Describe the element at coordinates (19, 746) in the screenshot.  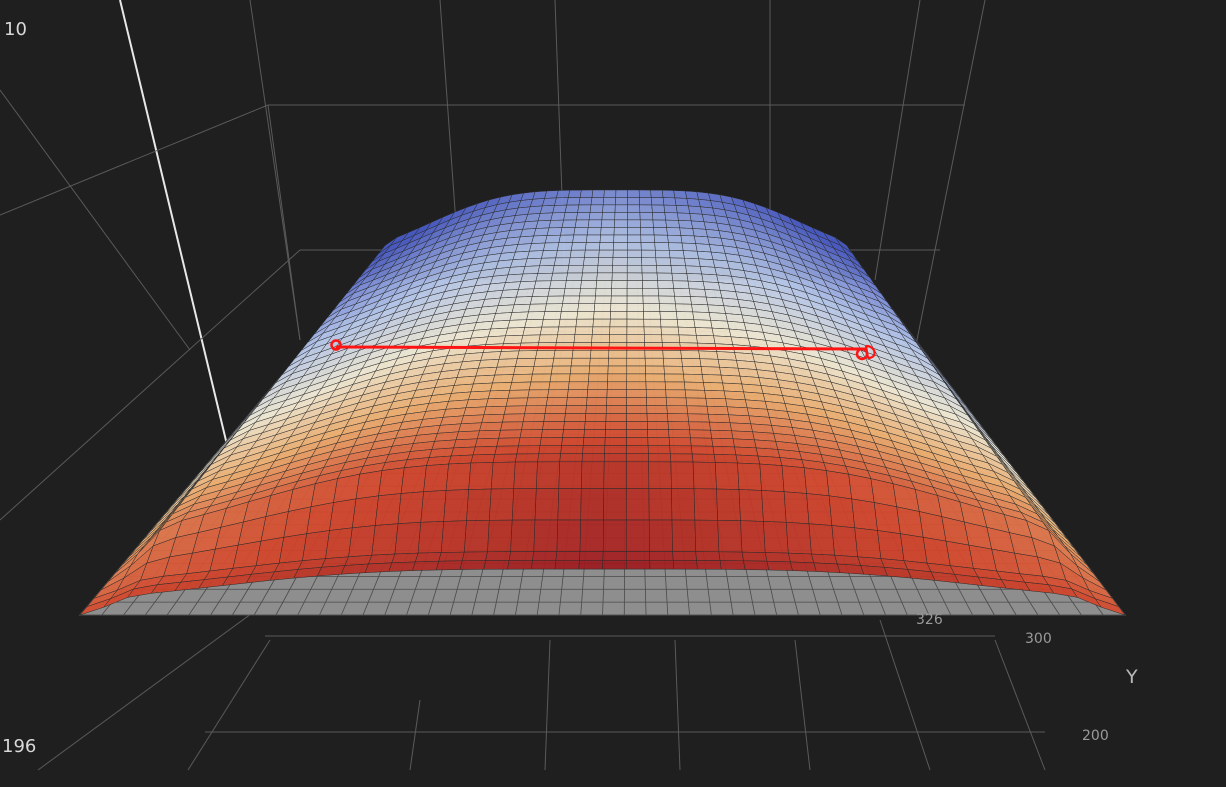
I see `z-axis-tick-bottom: 196` at that location.